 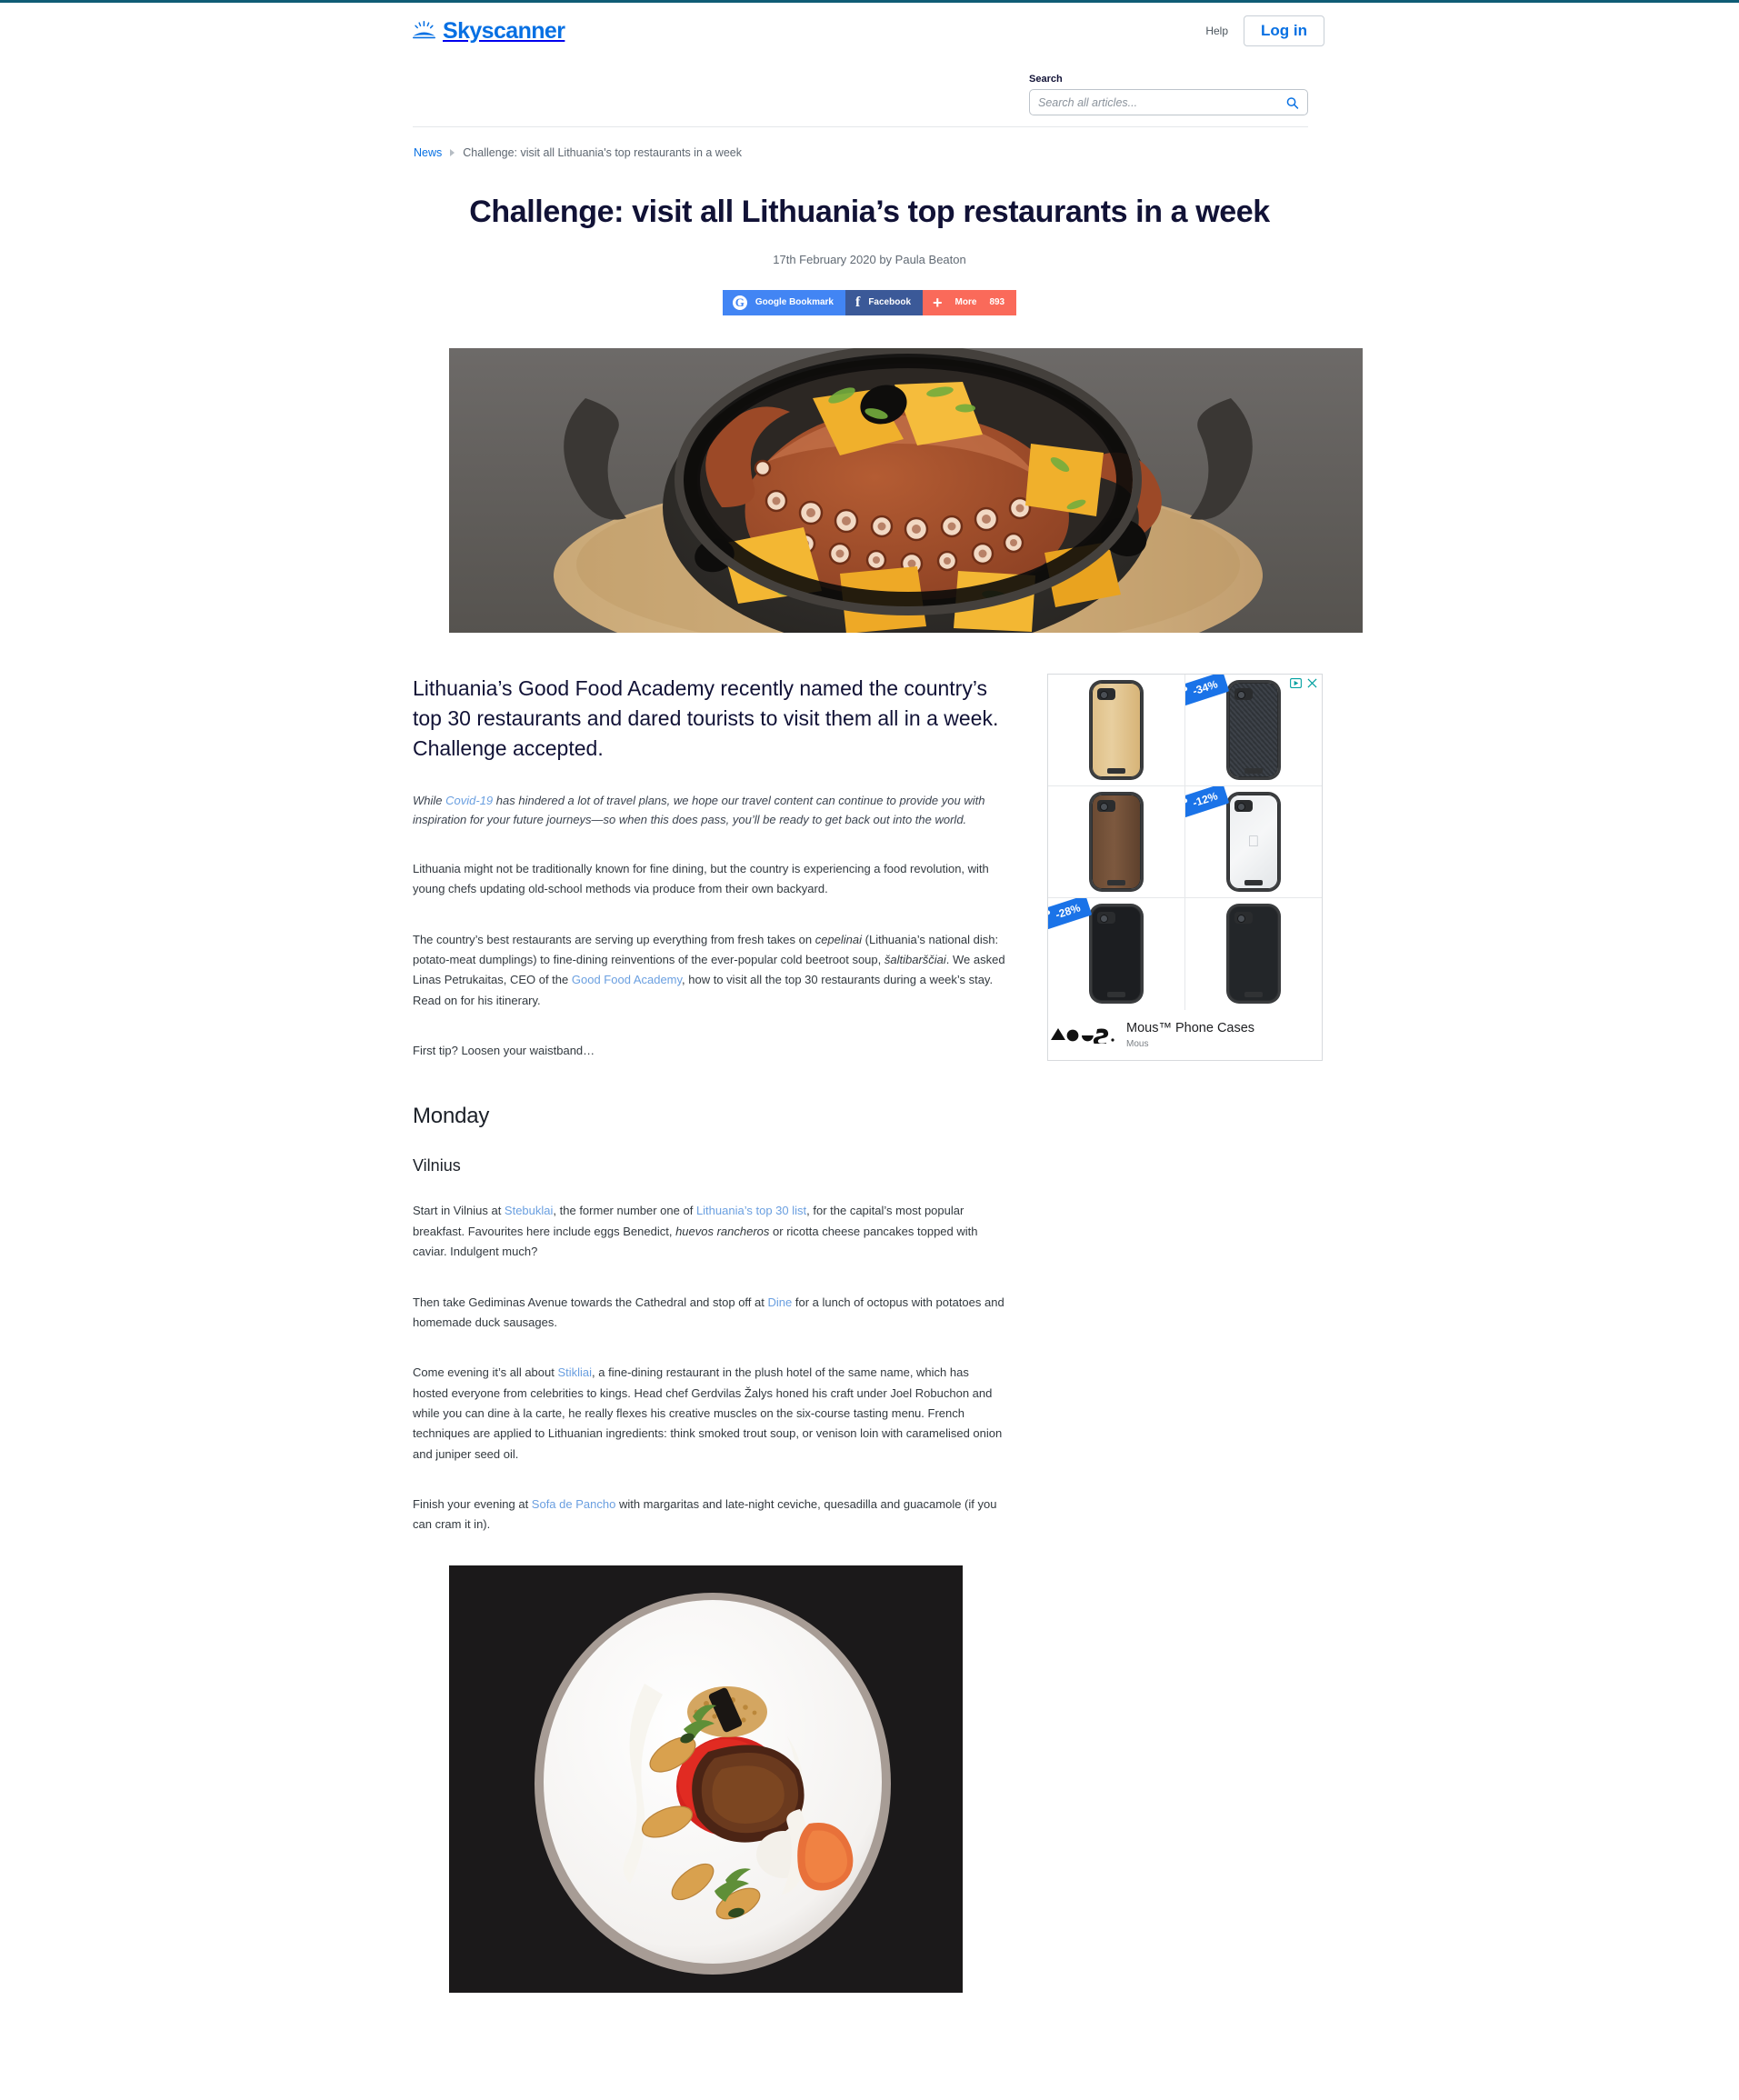 I want to click on sofa-de-pancho-link: Sofa de Pancho, so click(x=574, y=1504).